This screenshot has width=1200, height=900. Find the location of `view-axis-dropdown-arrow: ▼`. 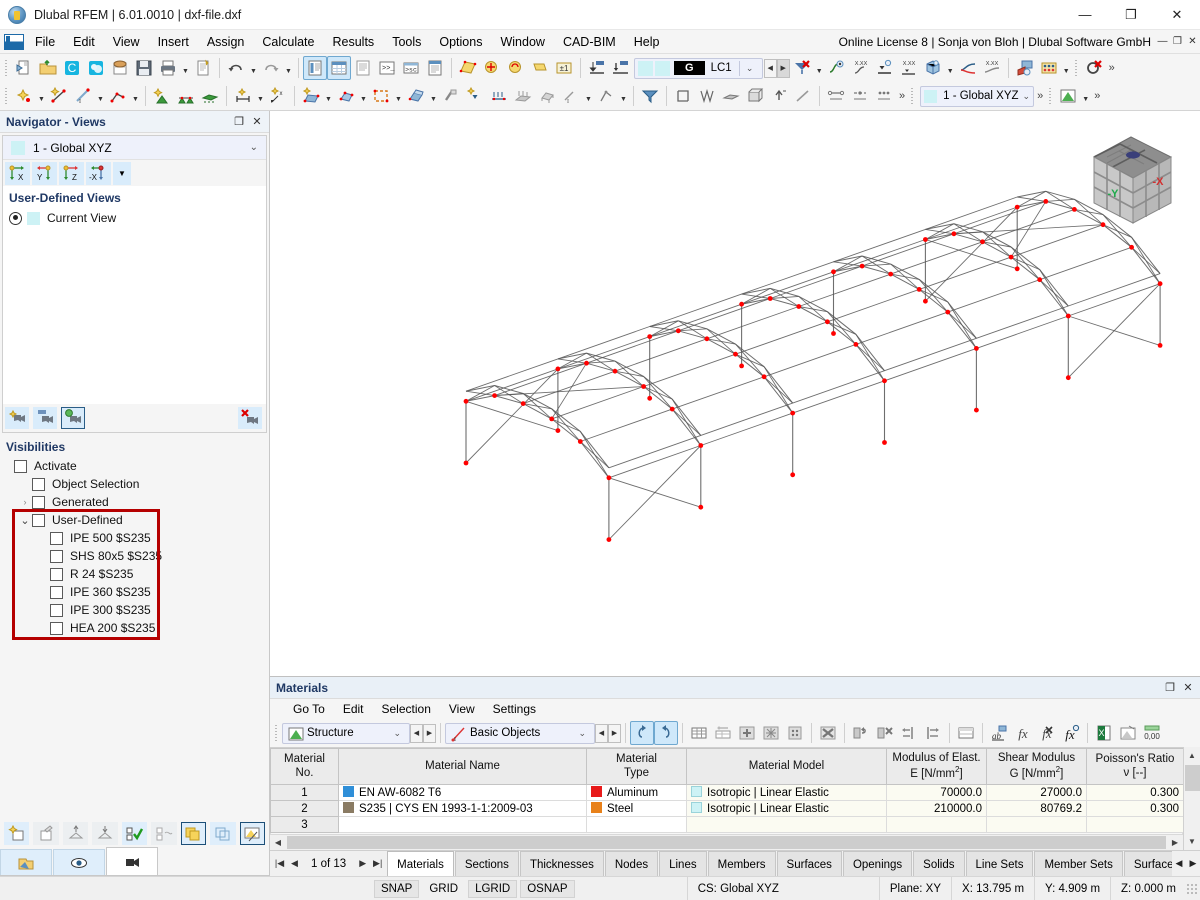

view-axis-dropdown-arrow: ▼ is located at coordinates (122, 173).